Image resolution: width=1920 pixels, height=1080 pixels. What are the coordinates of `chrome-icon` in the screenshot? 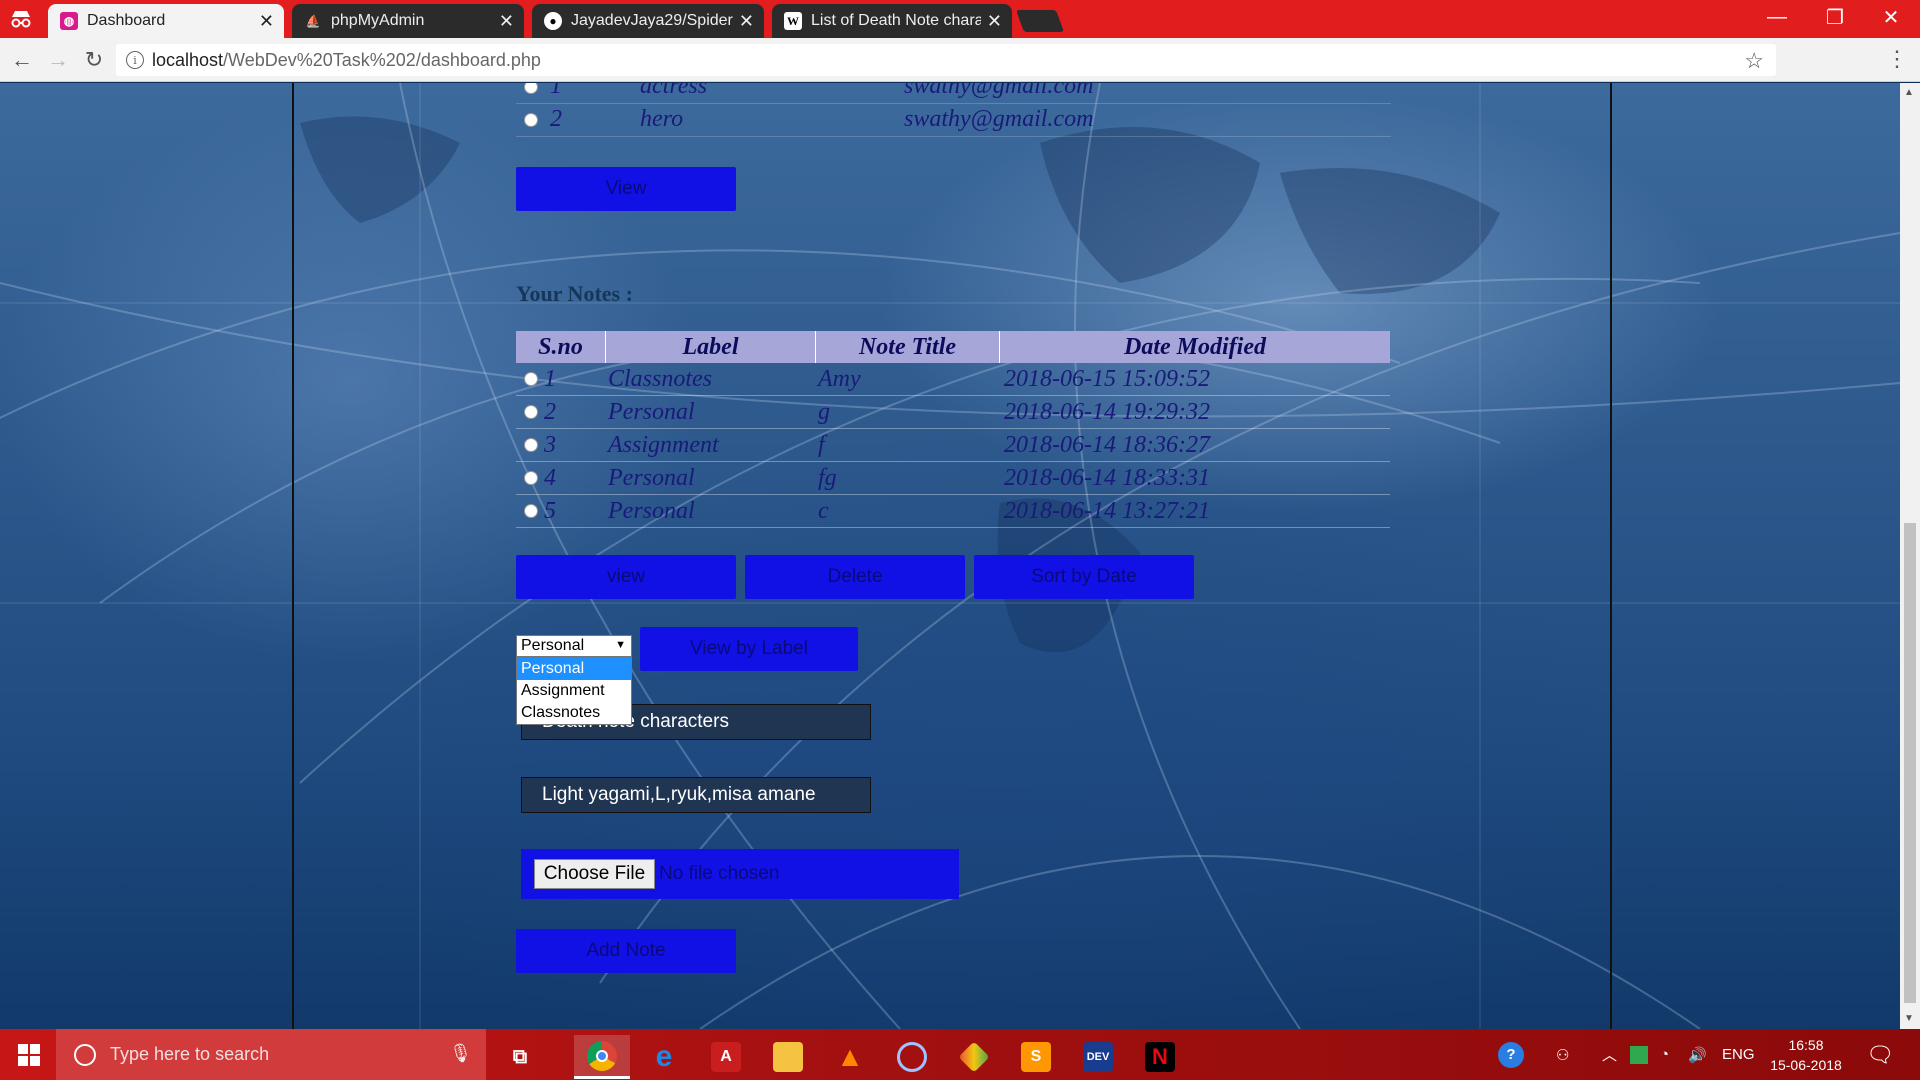 It's located at (602, 1057).